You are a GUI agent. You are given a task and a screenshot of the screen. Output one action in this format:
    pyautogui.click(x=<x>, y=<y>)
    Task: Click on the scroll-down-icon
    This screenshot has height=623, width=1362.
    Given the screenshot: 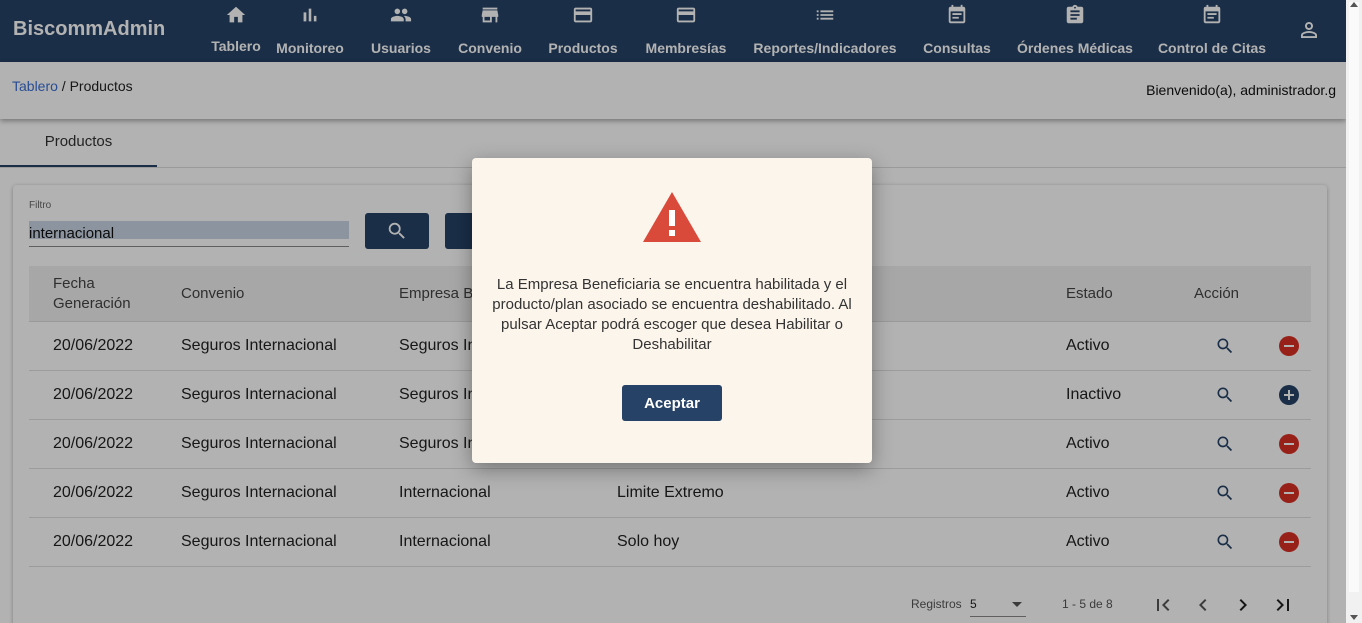 What is the action you would take?
    pyautogui.click(x=1354, y=617)
    